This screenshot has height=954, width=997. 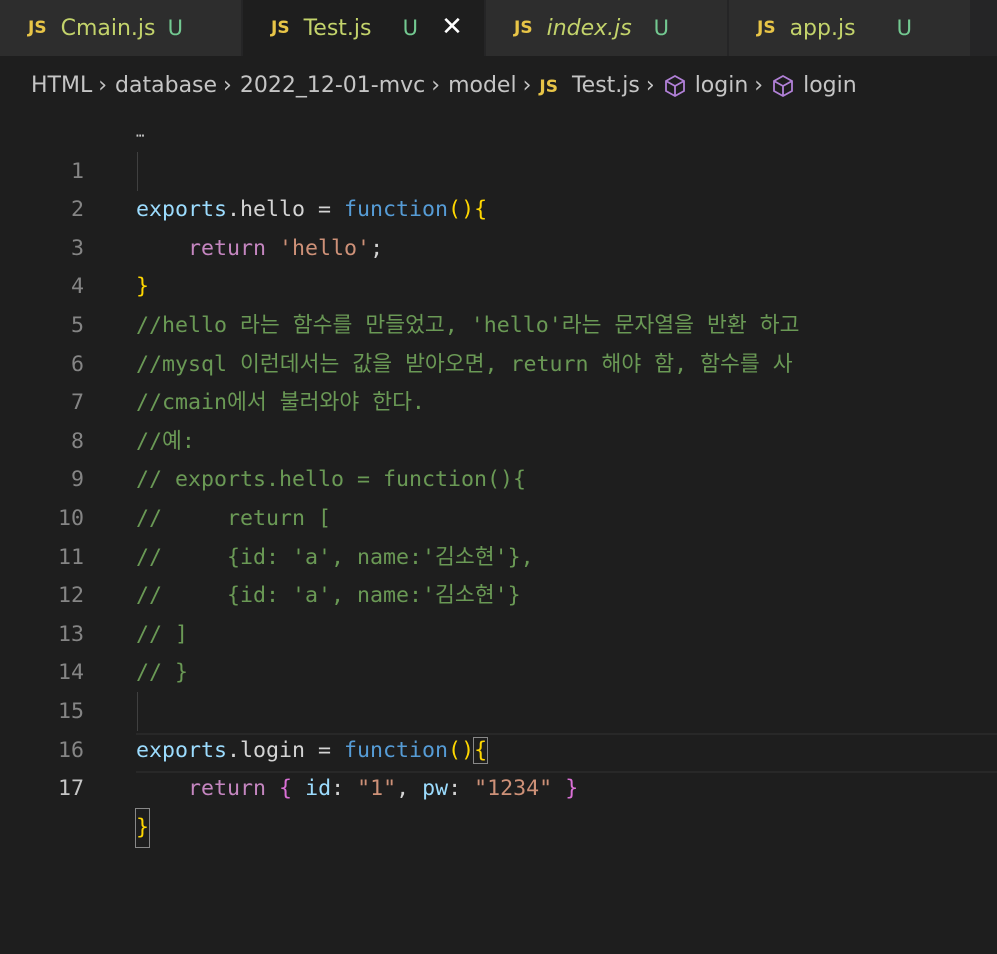 What do you see at coordinates (498, 593) in the screenshot?
I see `code-line: 12 // ]` at bounding box center [498, 593].